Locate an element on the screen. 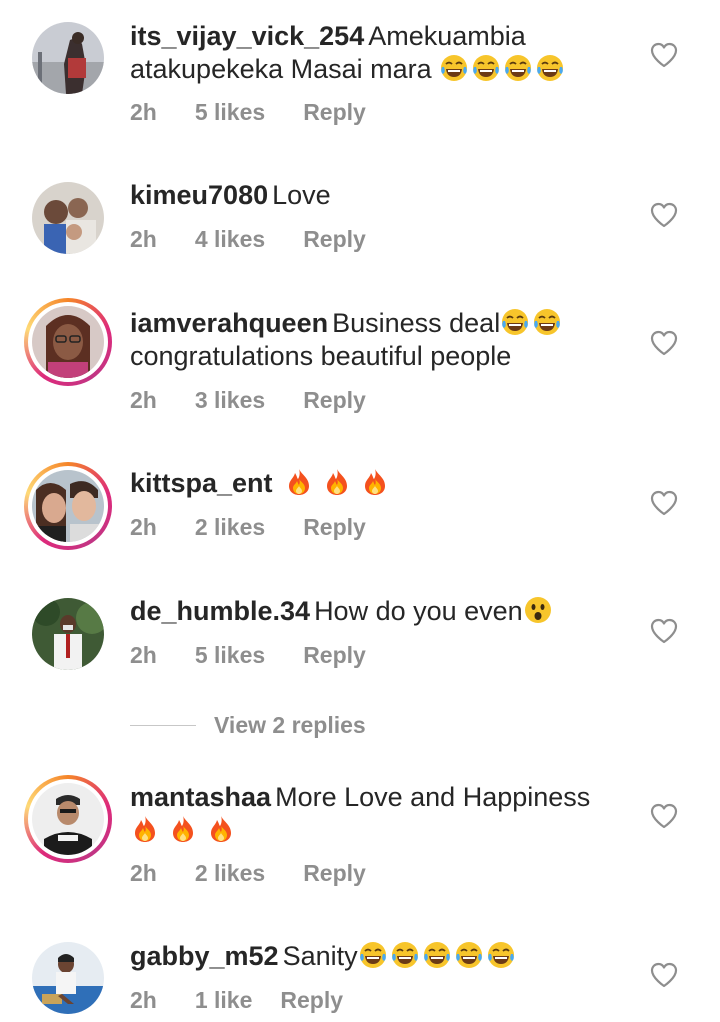  comment-username: mantashaa is located at coordinates (200, 797).